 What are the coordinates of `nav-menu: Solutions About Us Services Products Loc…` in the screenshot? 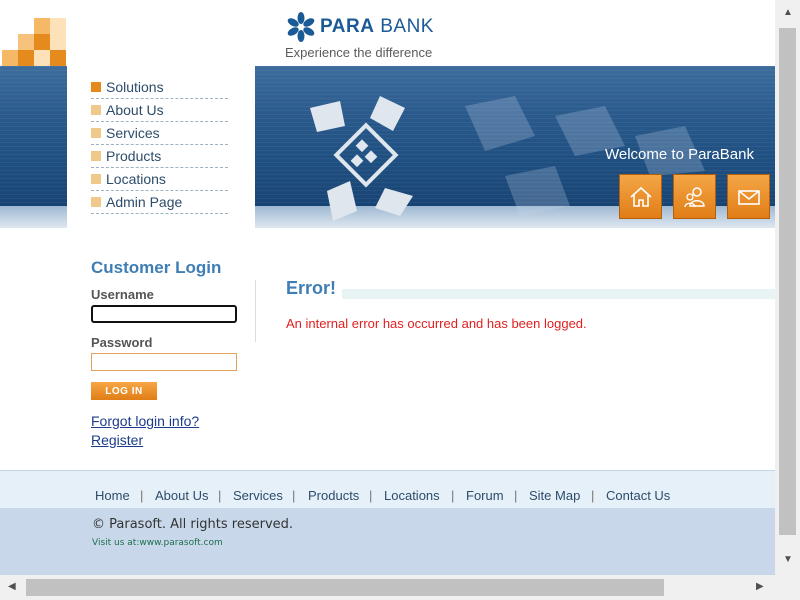 It's located at (159, 145).